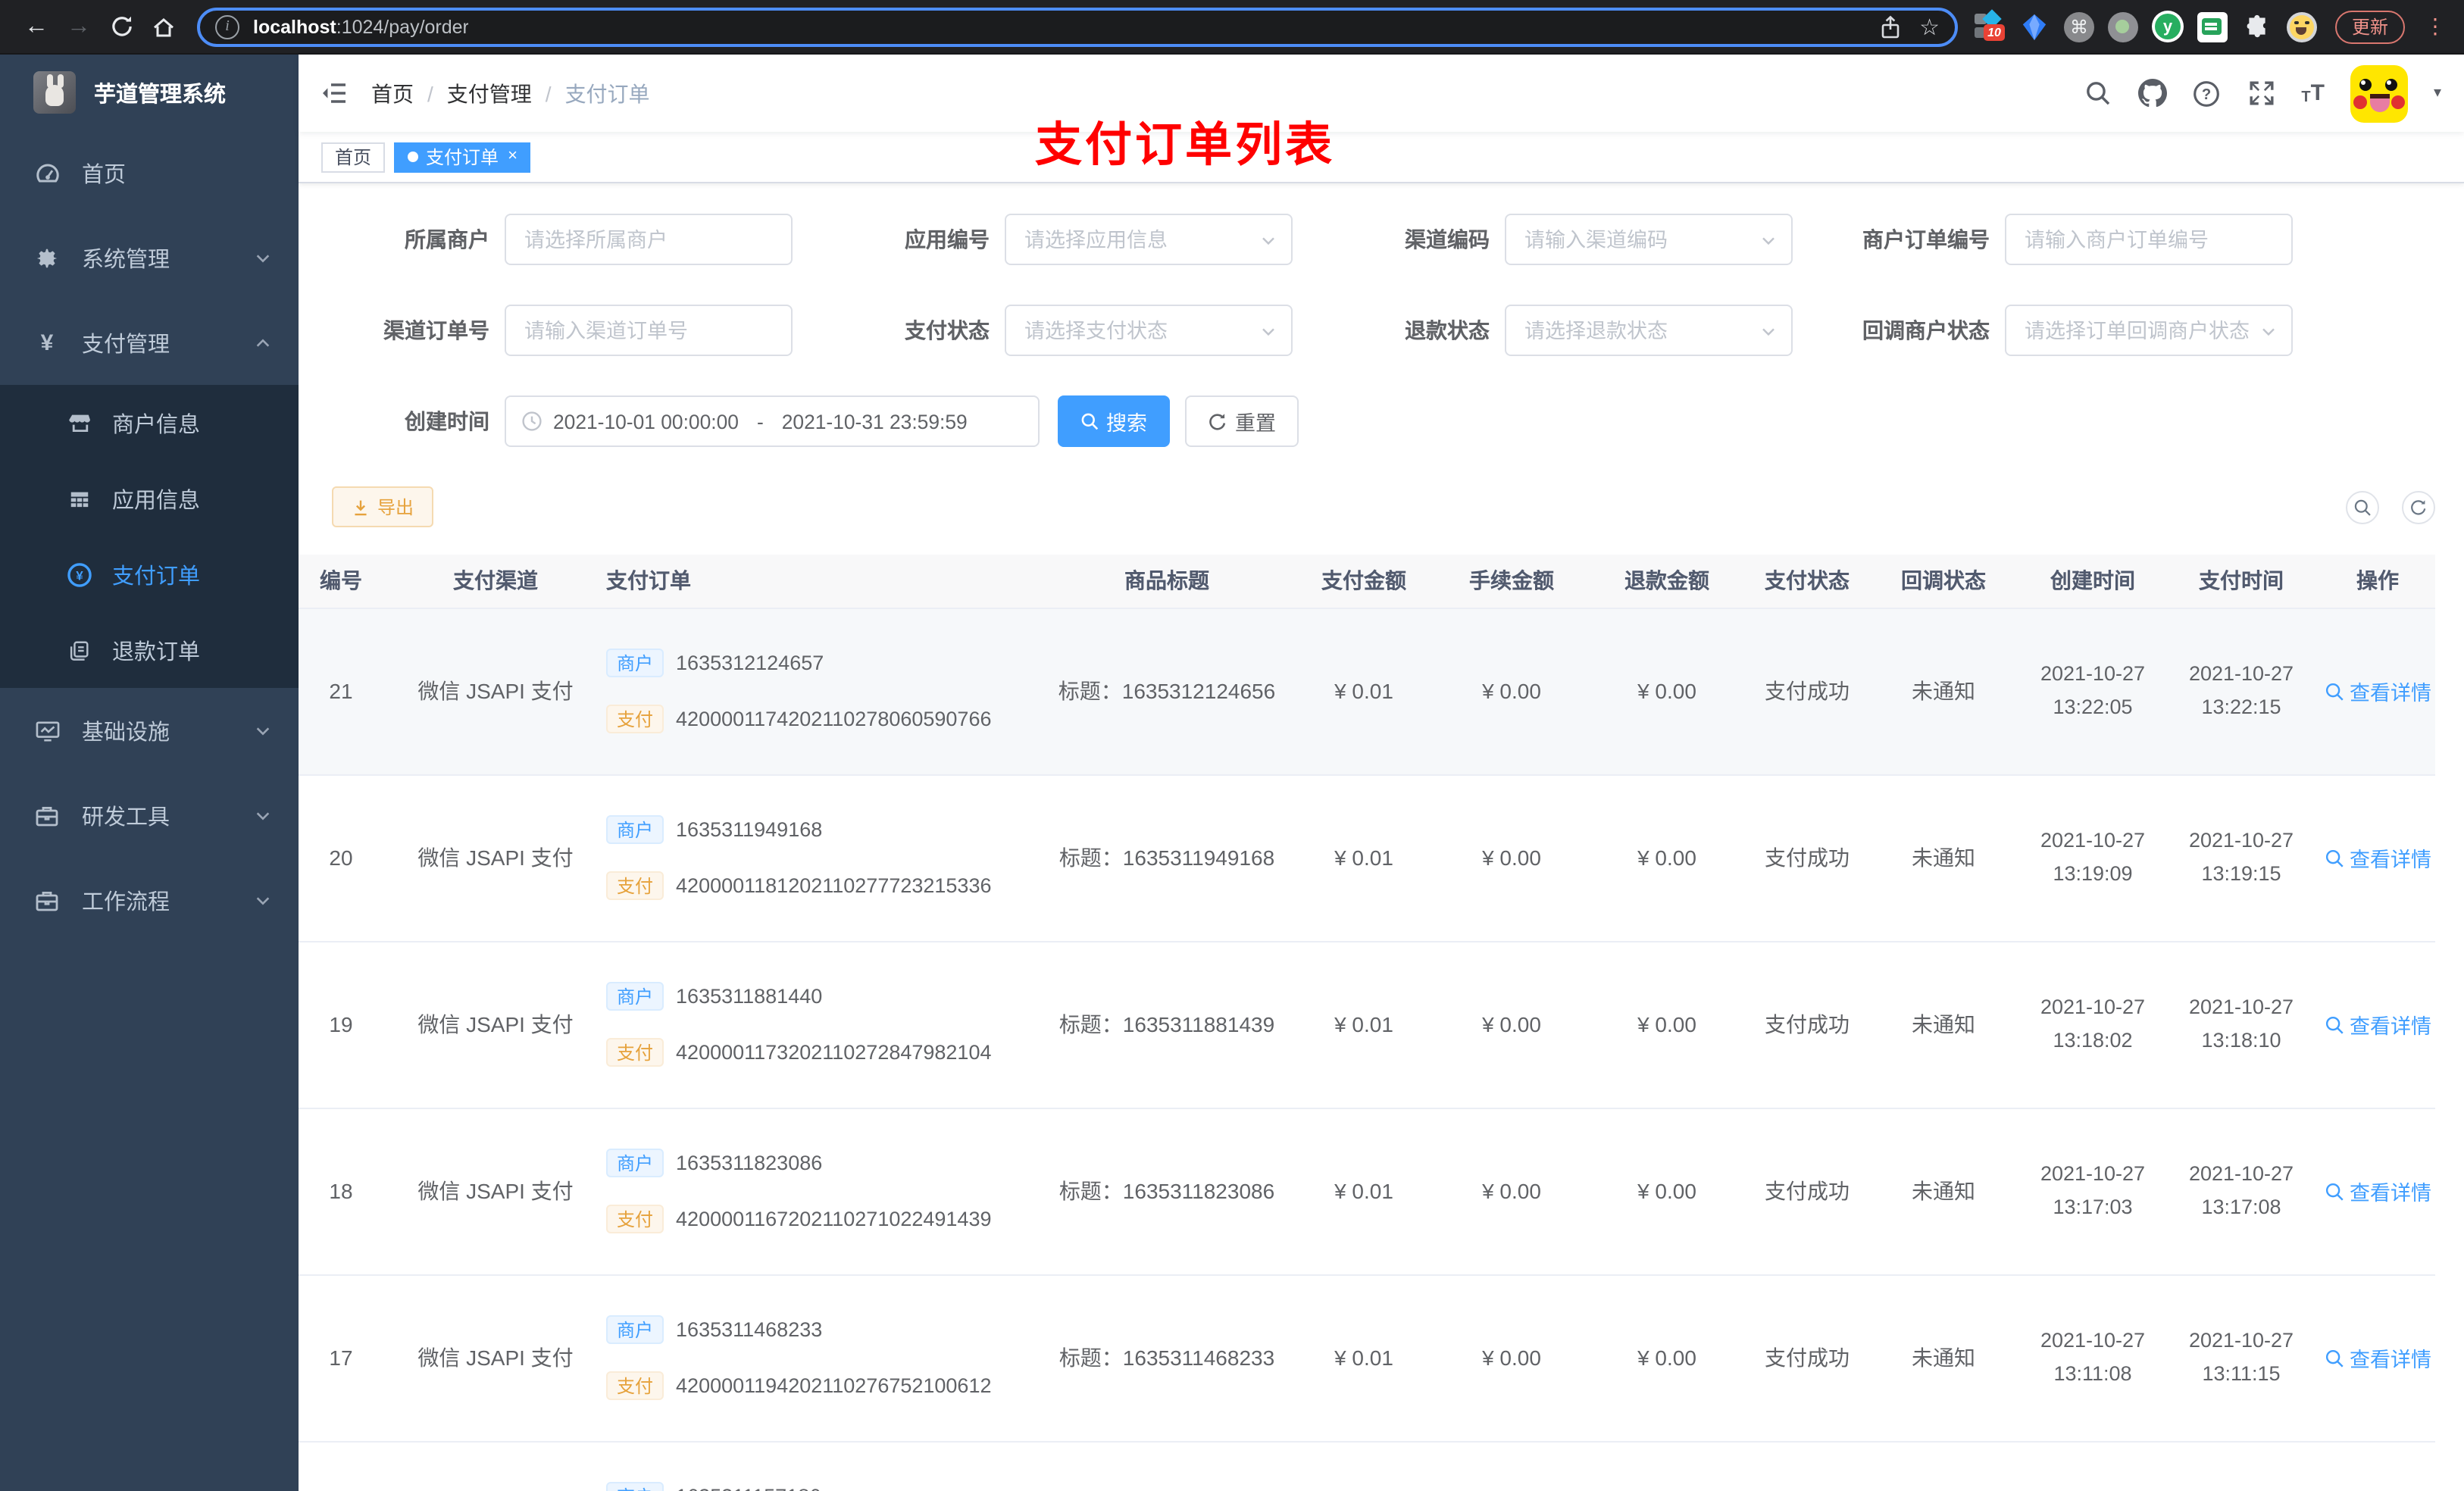  What do you see at coordinates (824, 1163) in the screenshot?
I see `merchant-order-line: 商户 1635311823086` at bounding box center [824, 1163].